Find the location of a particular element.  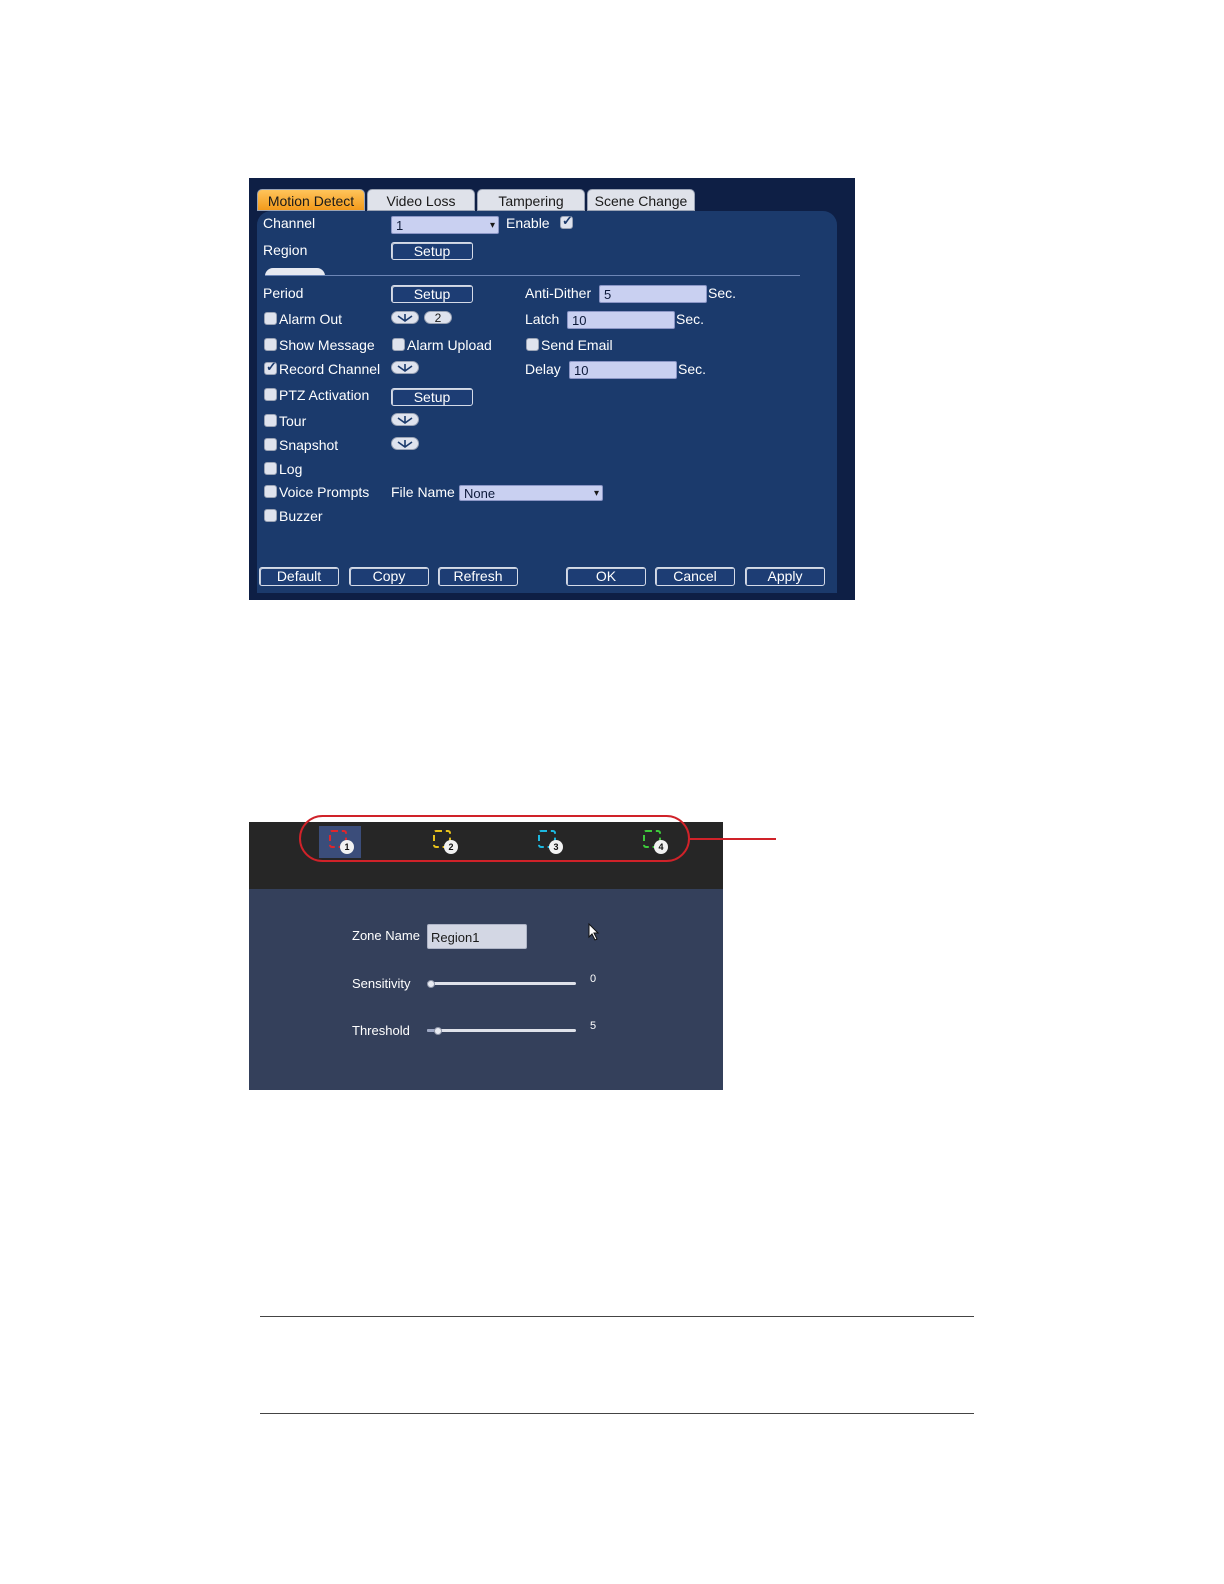

alarm-out-label: Alarm Out is located at coordinates (311, 319).